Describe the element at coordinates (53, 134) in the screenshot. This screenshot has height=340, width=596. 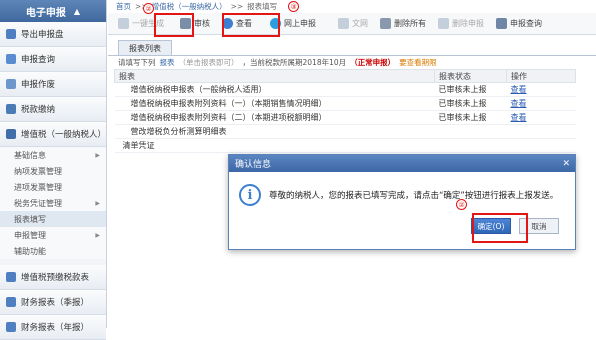
I see `sidebar-item-vat: 增值税（一般纳税人）` at that location.